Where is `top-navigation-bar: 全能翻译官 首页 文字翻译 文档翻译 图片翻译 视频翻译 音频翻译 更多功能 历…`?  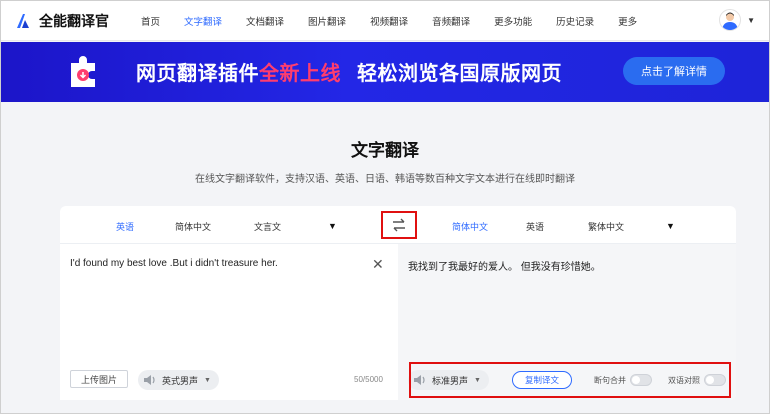
top-navigation-bar: 全能翻译官 首页 文字翻译 文档翻译 图片翻译 视频翻译 音频翻译 更多功能 历… is located at coordinates (385, 21).